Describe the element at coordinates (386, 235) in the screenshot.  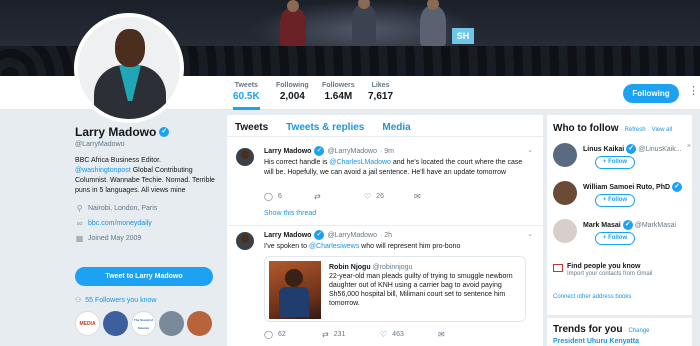
I see `tweet-time: · 2h` at that location.